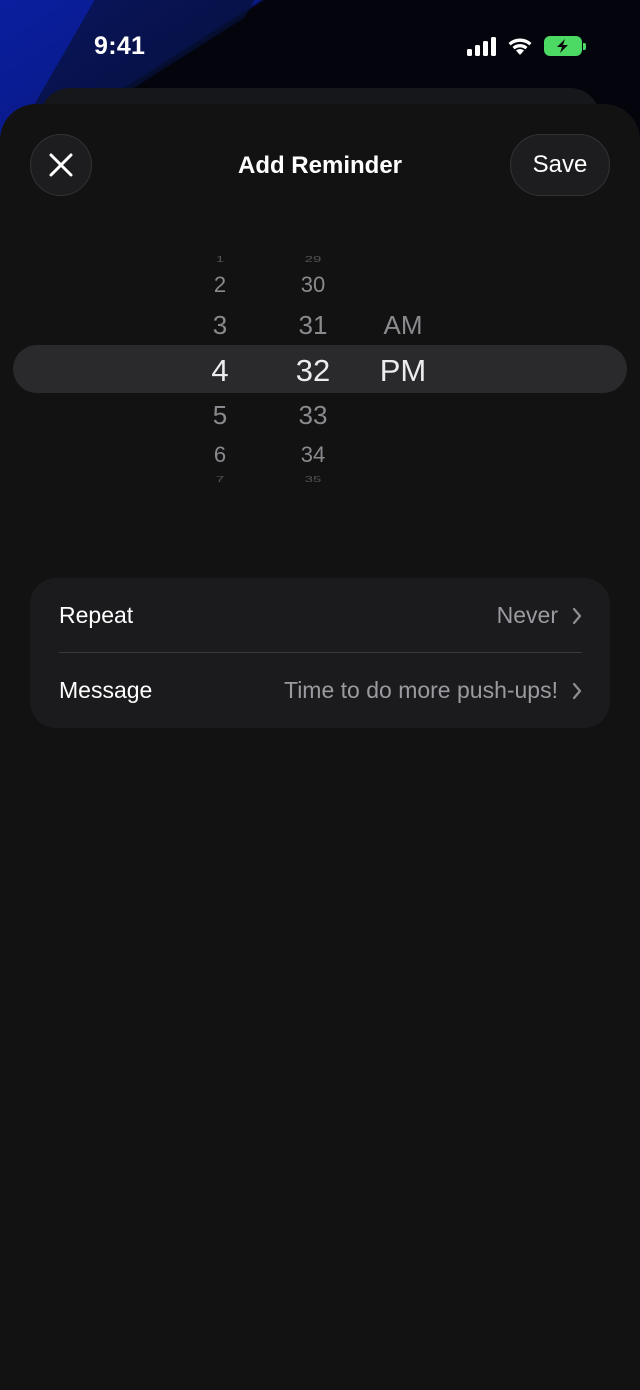 This screenshot has height=1390, width=640. Describe the element at coordinates (320, 48) in the screenshot. I see `status-bar: 9:41` at that location.